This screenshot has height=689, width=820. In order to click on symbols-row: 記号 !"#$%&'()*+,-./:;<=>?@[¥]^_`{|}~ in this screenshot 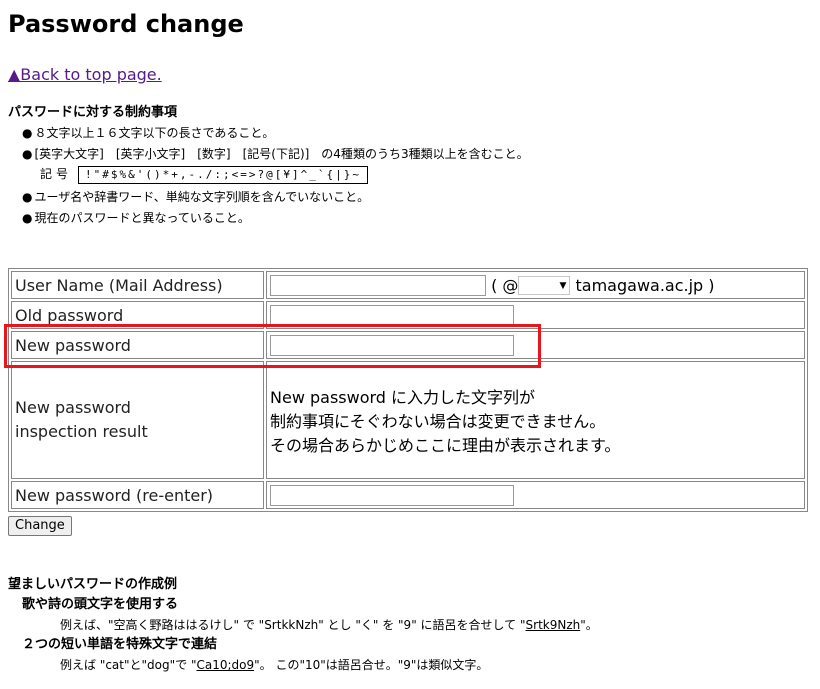, I will do `click(204, 174)`.